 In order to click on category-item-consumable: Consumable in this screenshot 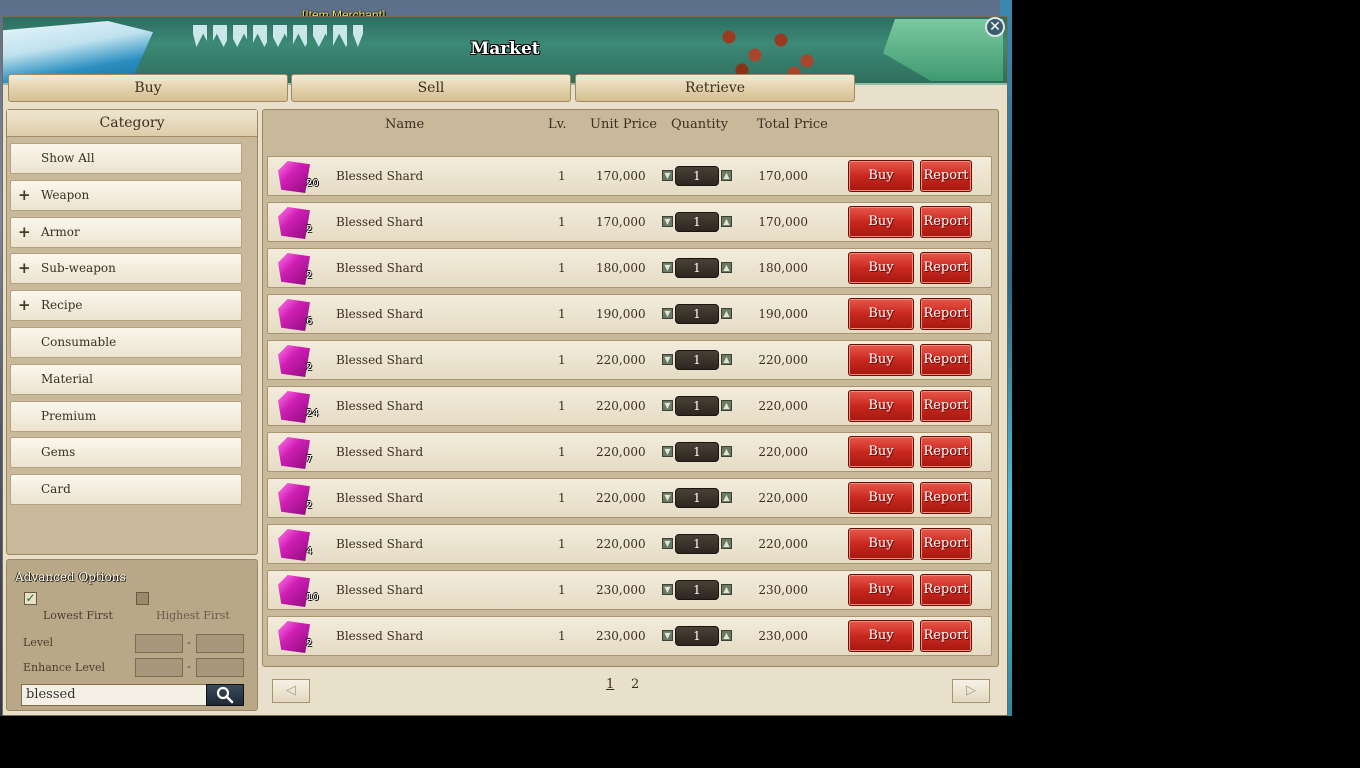, I will do `click(126, 342)`.